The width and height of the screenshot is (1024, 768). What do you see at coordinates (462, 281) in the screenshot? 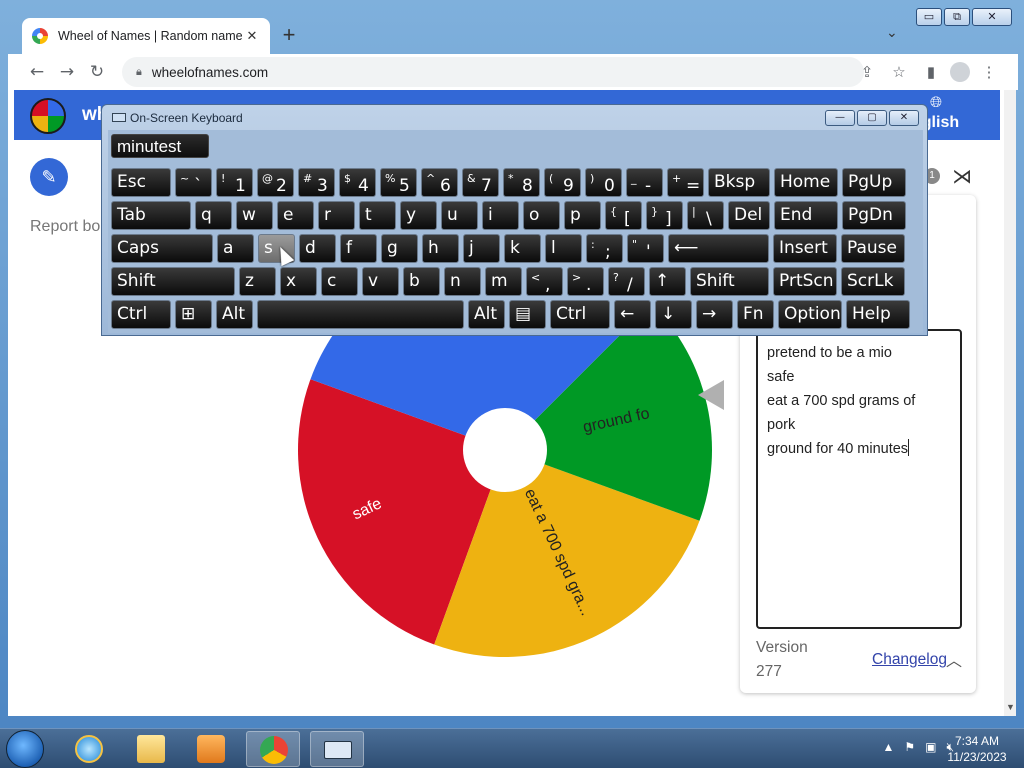
I see `key-n: n` at bounding box center [462, 281].